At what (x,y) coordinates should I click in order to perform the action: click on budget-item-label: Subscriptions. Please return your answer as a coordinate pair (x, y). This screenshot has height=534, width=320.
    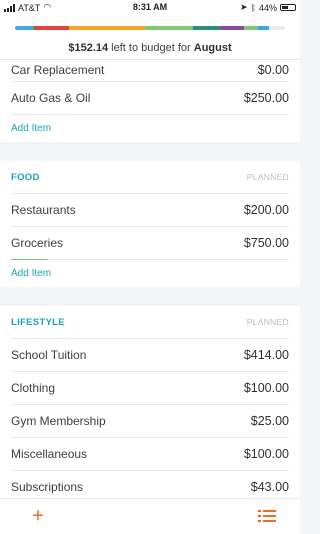
    Looking at the image, I should click on (47, 487).